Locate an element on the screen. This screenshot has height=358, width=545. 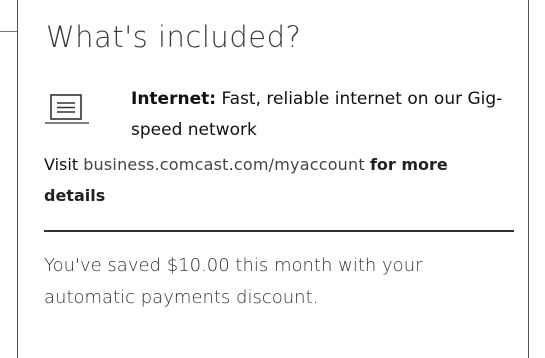
section-title: What's included? is located at coordinates (174, 37).